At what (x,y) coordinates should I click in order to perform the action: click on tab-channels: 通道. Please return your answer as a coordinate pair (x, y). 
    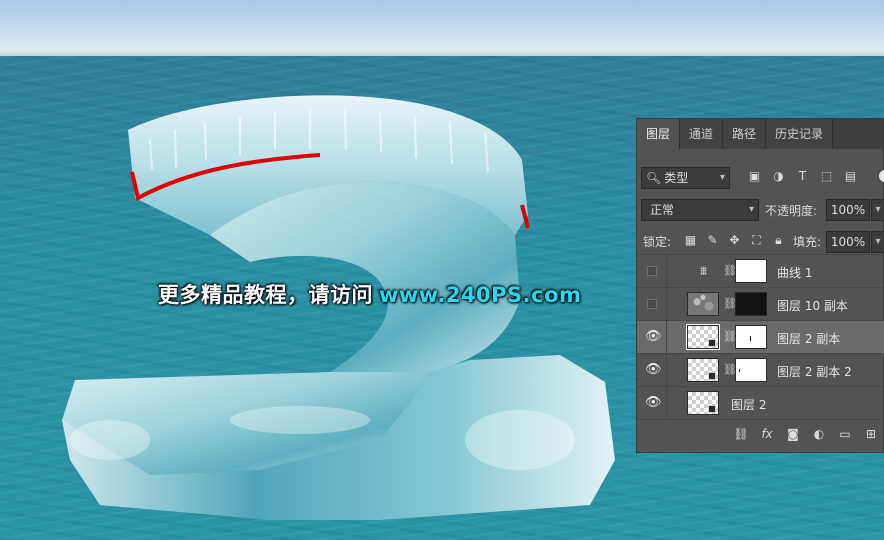
    Looking at the image, I should click on (702, 134).